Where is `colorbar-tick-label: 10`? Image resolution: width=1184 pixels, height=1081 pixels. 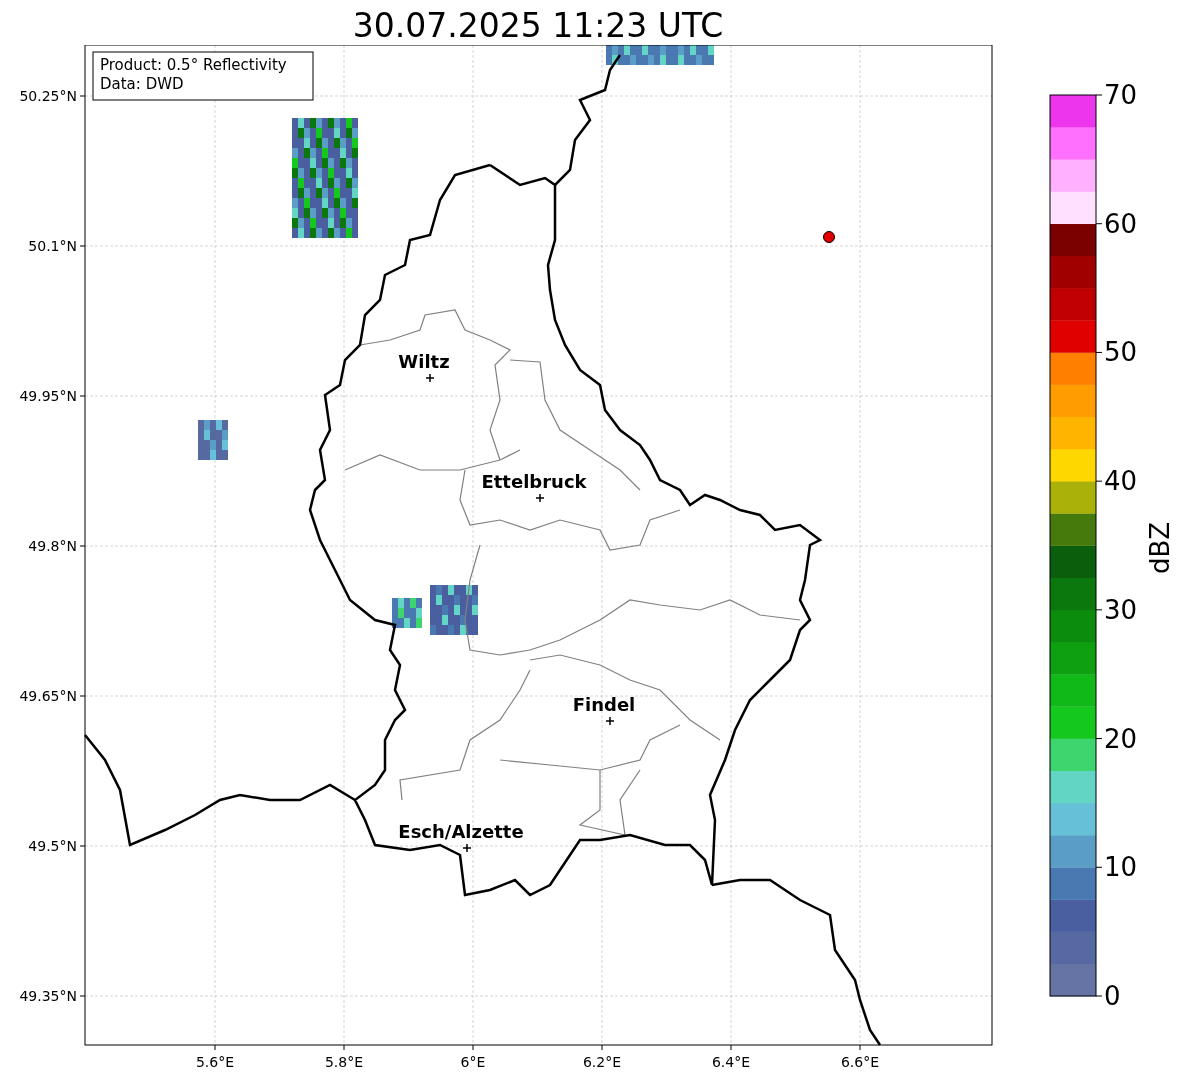 colorbar-tick-label: 10 is located at coordinates (1121, 867).